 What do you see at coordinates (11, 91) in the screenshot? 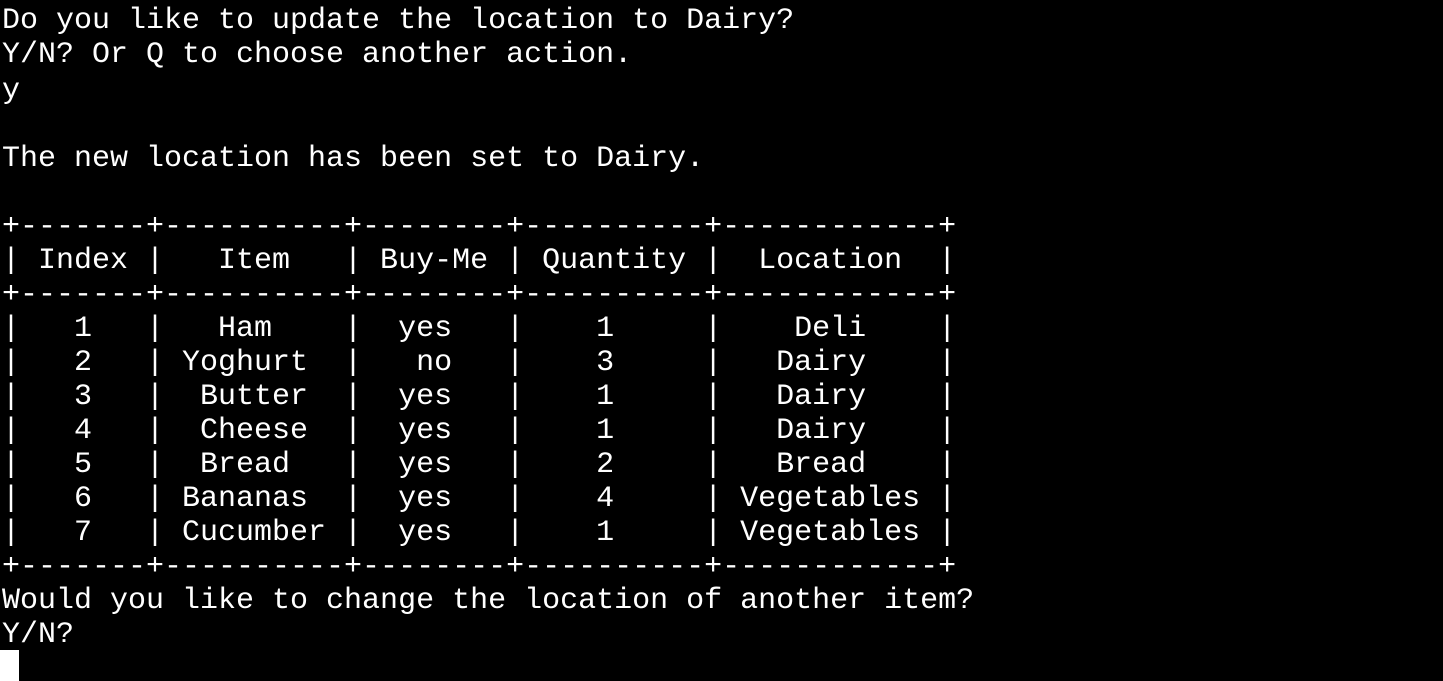
I see `user-input-line: y` at bounding box center [11, 91].